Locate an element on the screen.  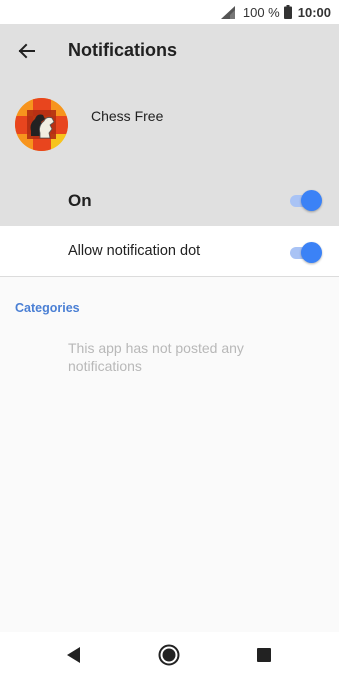
arrow-left-icon is located at coordinates (26, 51).